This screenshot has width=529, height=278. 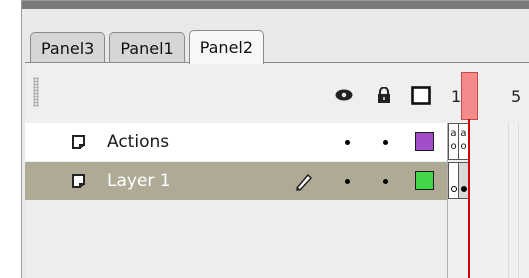 What do you see at coordinates (275, 5) in the screenshot?
I see `window-top-bar` at bounding box center [275, 5].